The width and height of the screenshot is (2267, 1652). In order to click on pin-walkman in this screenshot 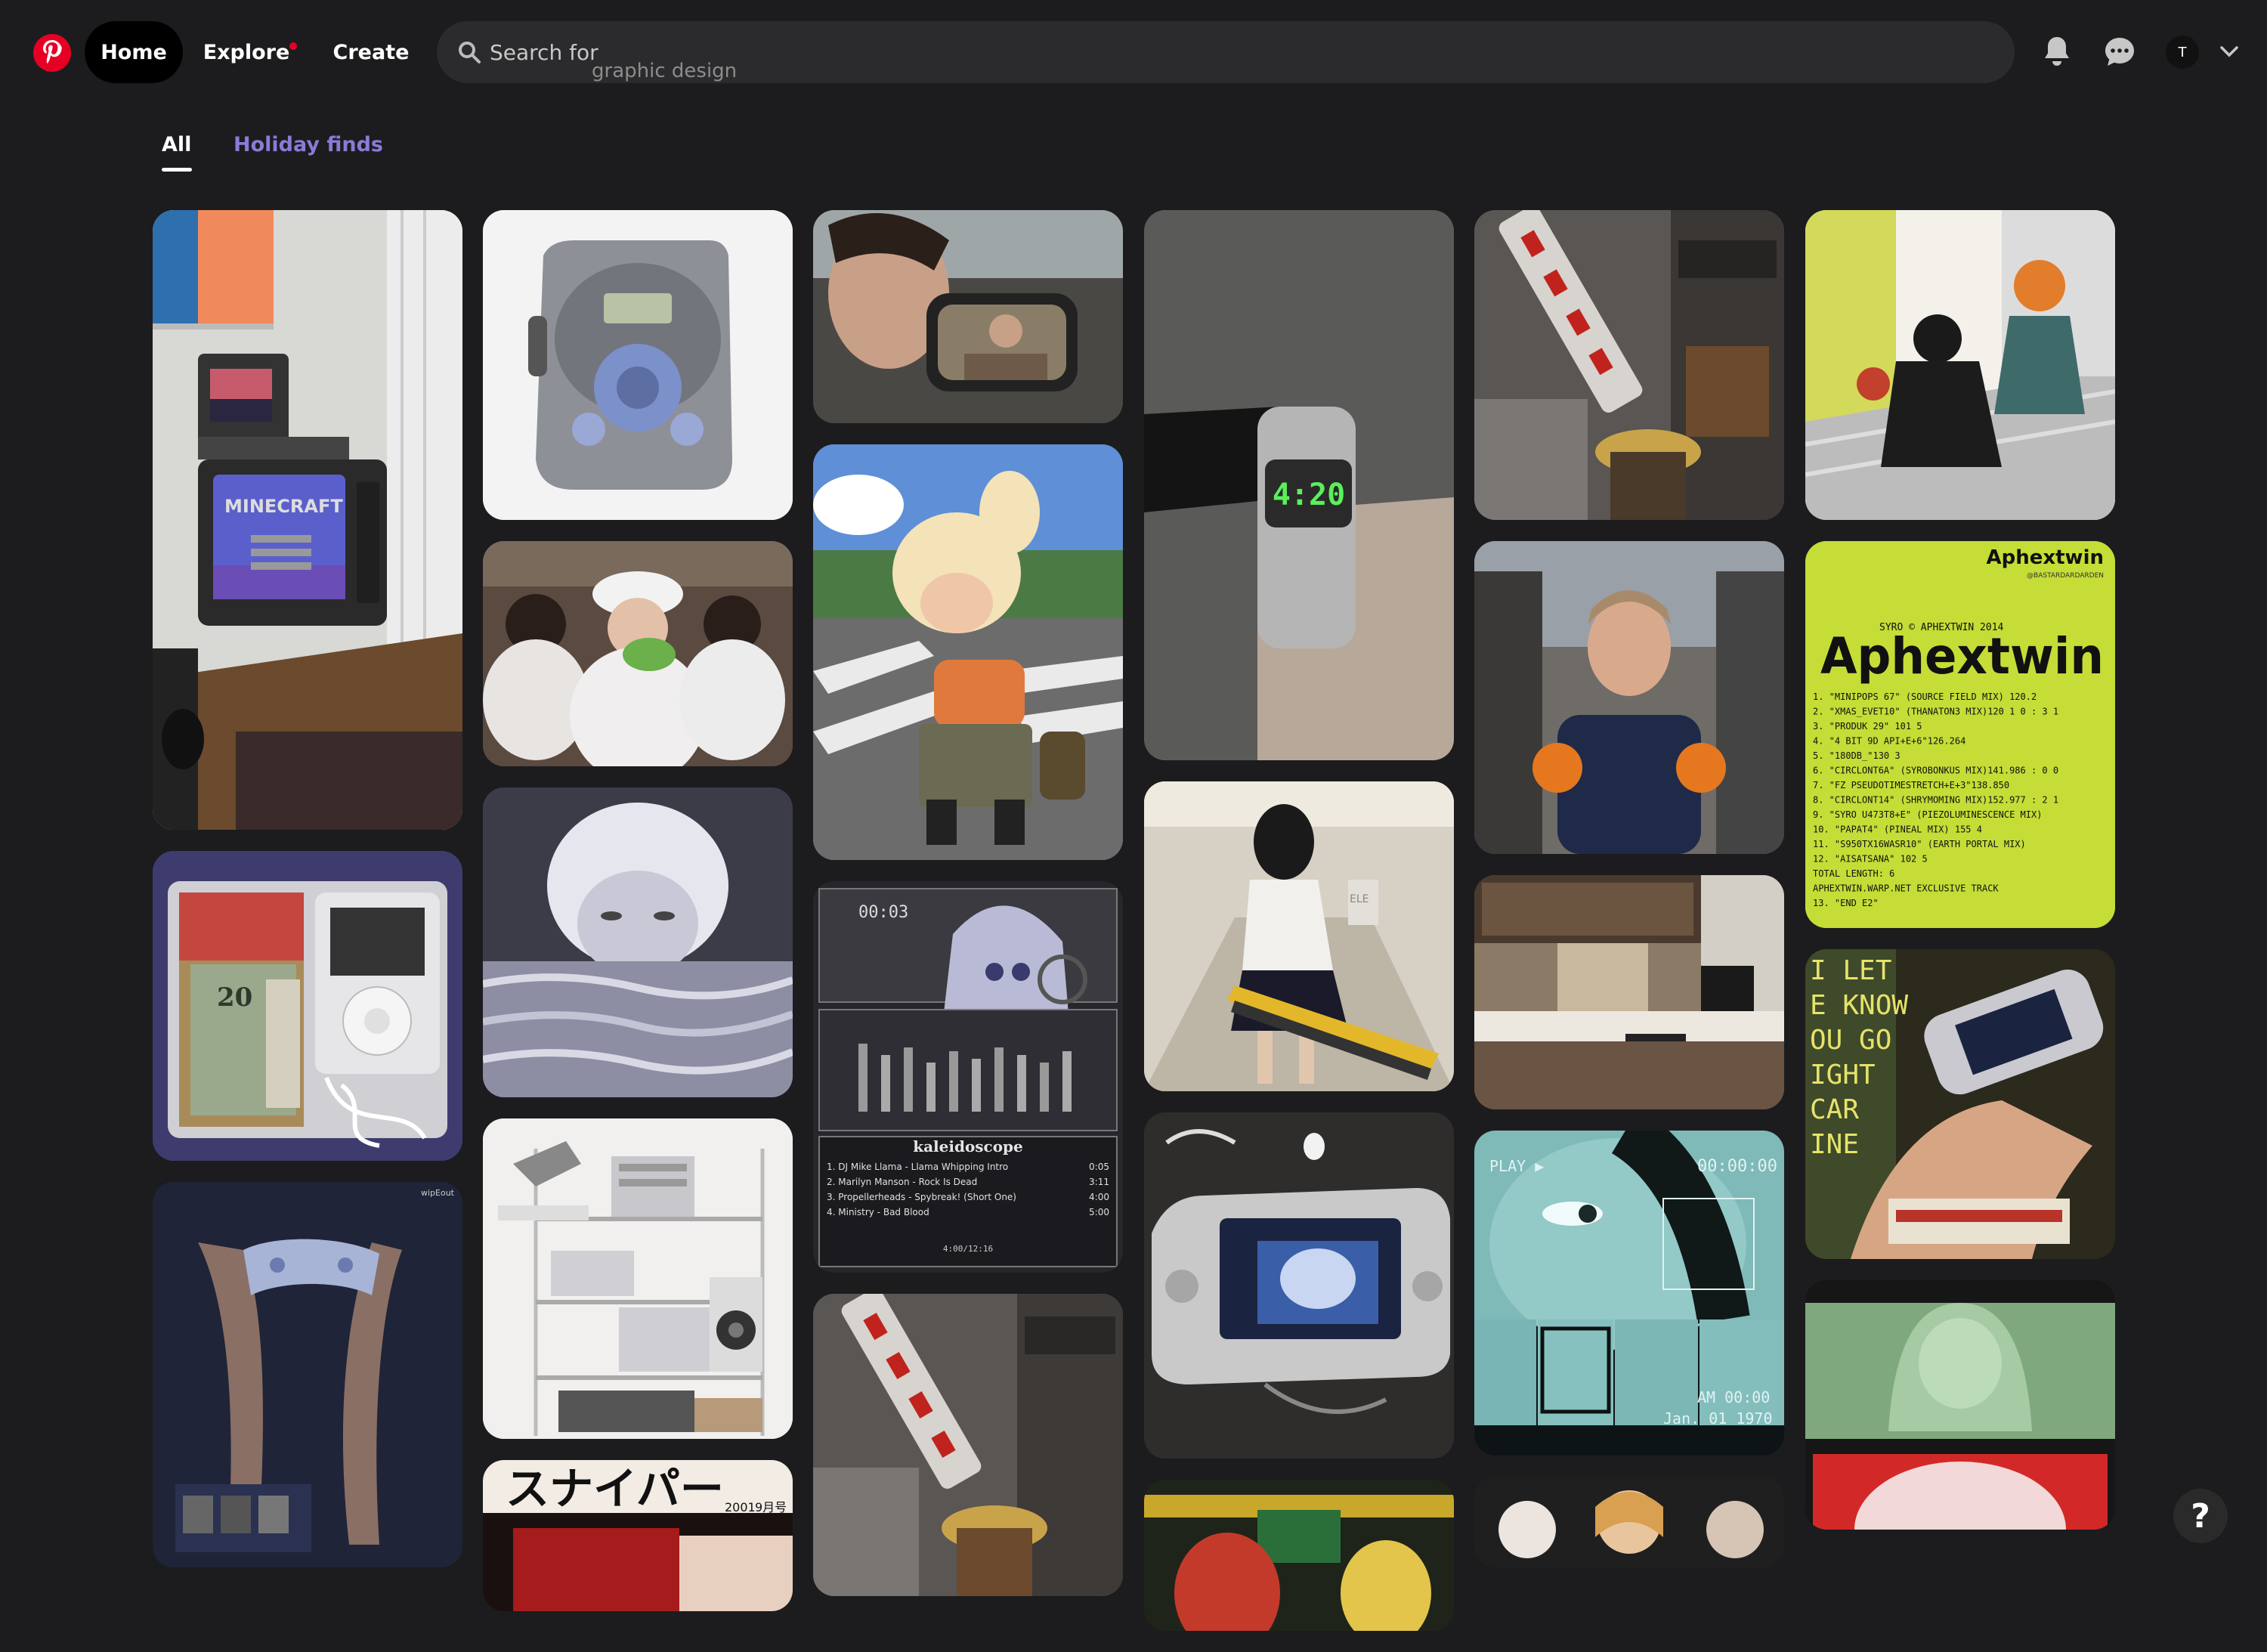, I will do `click(638, 365)`.